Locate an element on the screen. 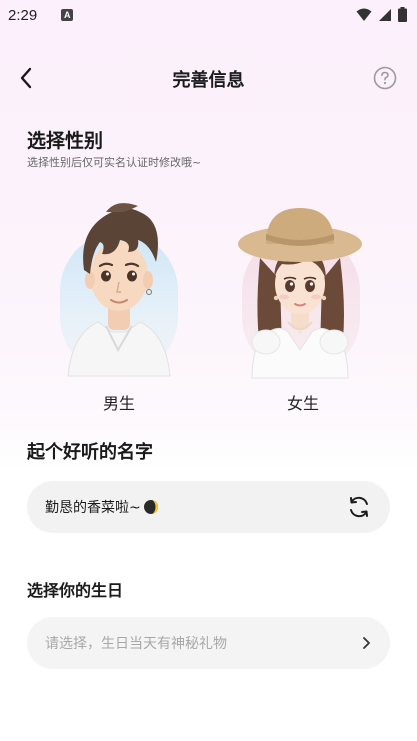 This screenshot has height=741, width=417. question-circle-icon is located at coordinates (385, 78).